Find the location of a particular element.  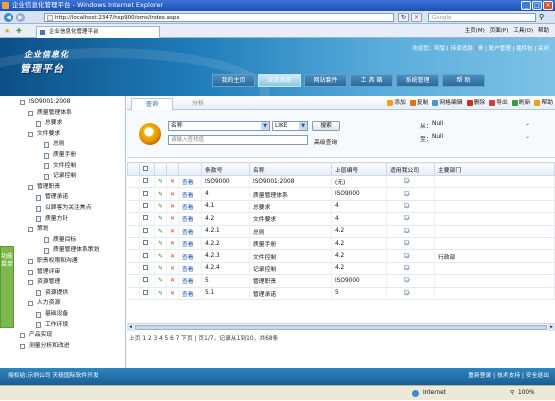

tree-item: 质量管理体系 is located at coordinates (50, 113).